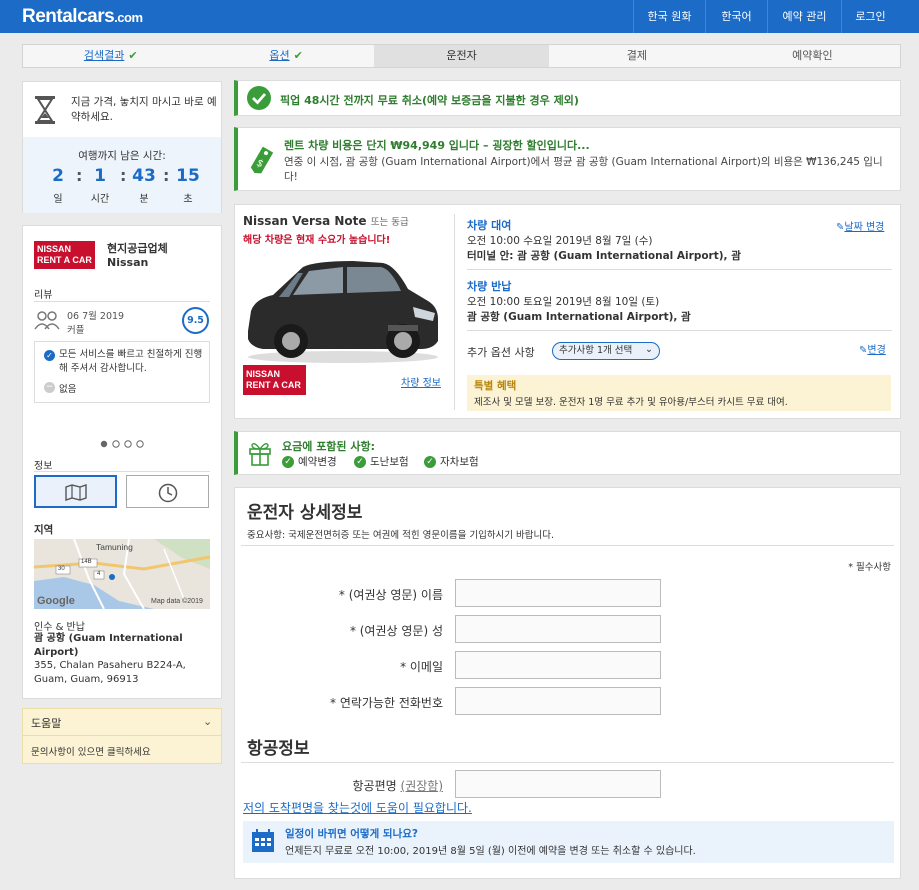 The height and width of the screenshot is (890, 919). What do you see at coordinates (58, 199) in the screenshot?
I see `countdown-days-label: 일` at bounding box center [58, 199].